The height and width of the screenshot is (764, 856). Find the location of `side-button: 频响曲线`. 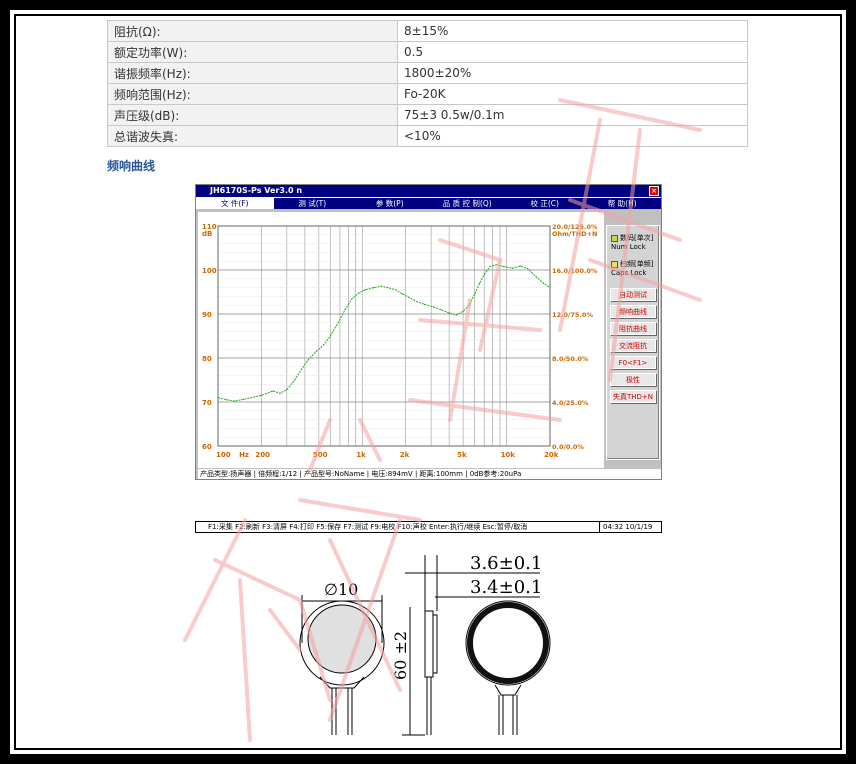

side-button: 频响曲线 is located at coordinates (633, 311).